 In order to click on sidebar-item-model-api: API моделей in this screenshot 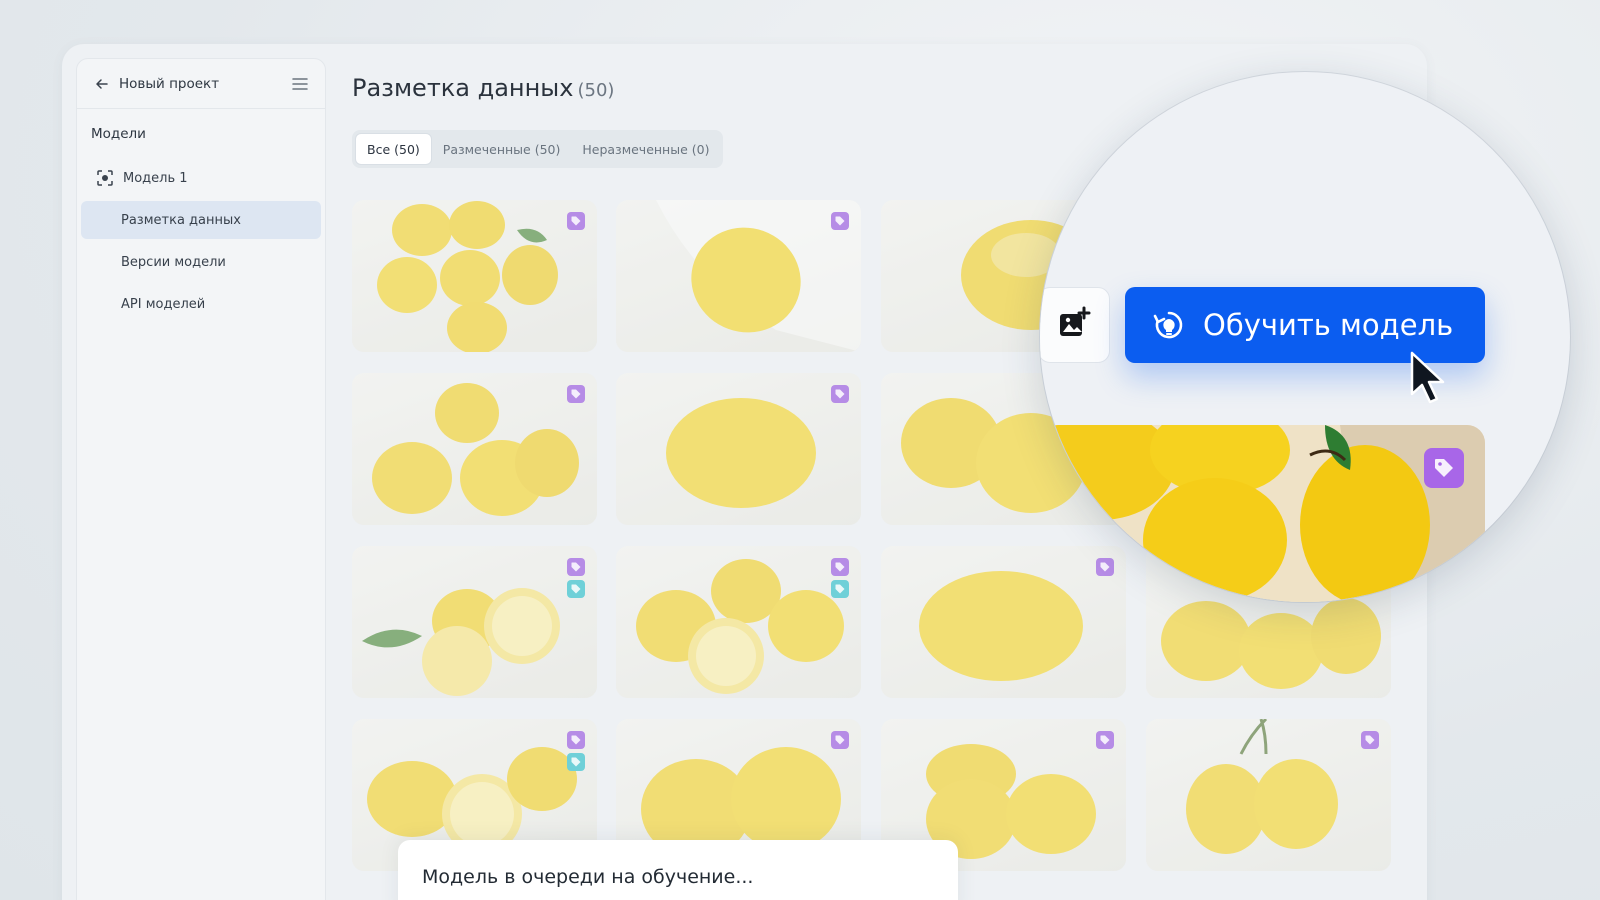, I will do `click(201, 304)`.